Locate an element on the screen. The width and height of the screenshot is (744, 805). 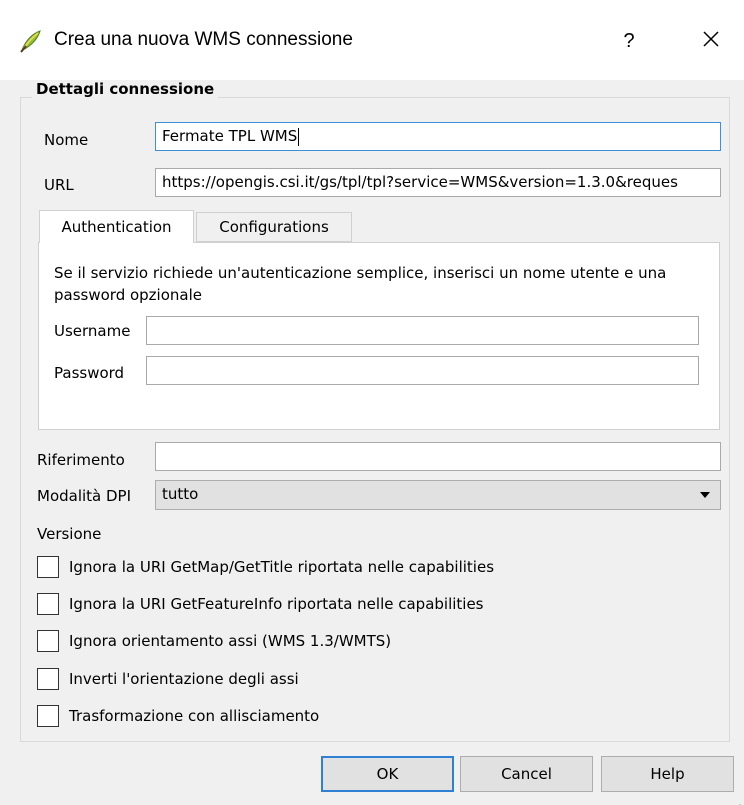
ignore-axis-orientation-label: Ignora orientamento assi (WMS 1.3/WMTS) is located at coordinates (230, 641).